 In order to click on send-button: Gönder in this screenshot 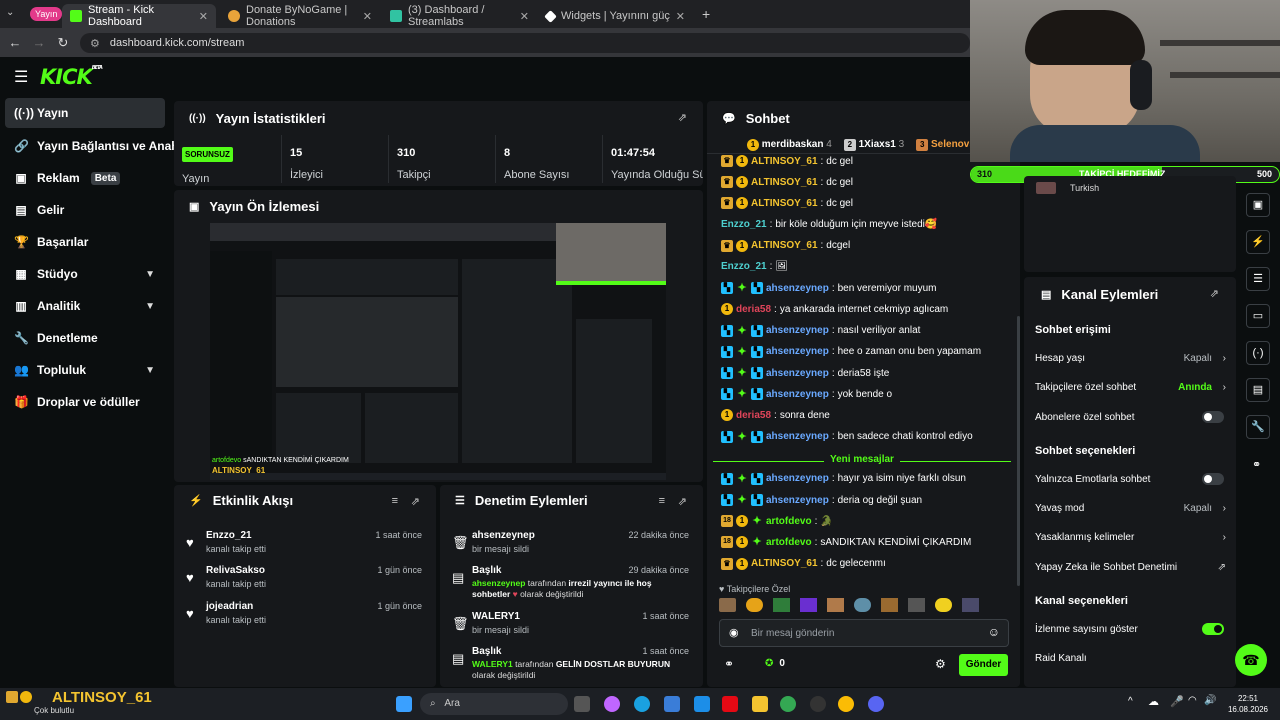, I will do `click(983, 665)`.